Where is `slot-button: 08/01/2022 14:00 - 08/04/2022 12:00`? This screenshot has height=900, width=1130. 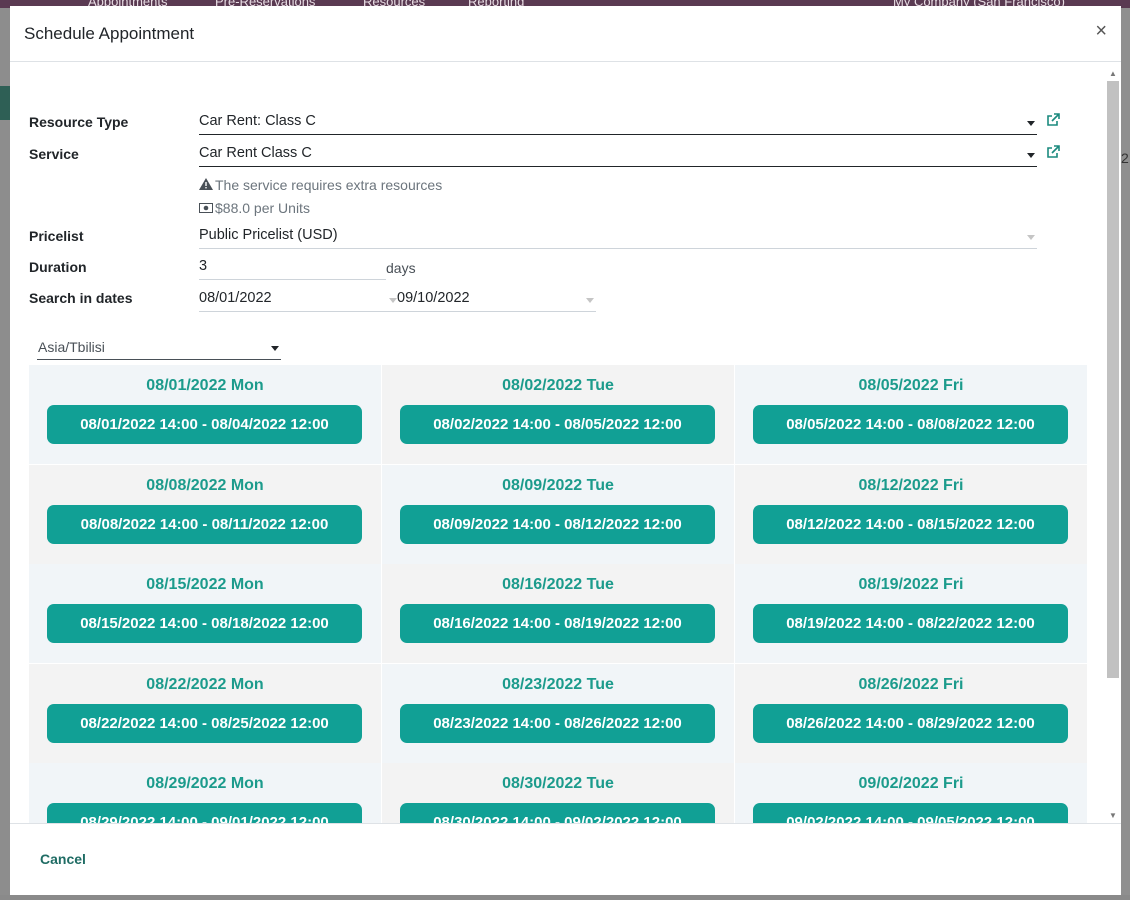
slot-button: 08/01/2022 14:00 - 08/04/2022 12:00 is located at coordinates (204, 424).